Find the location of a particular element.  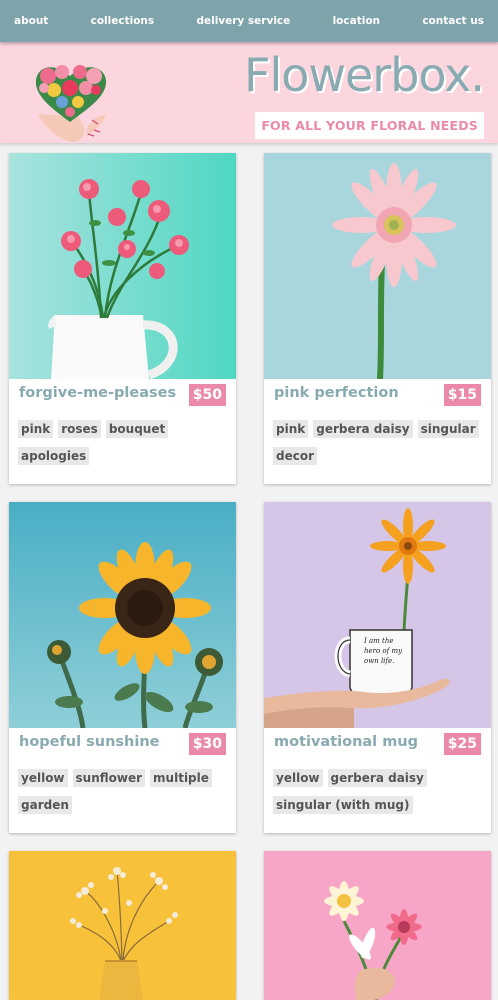

product-photo-sunflower is located at coordinates (122, 615).